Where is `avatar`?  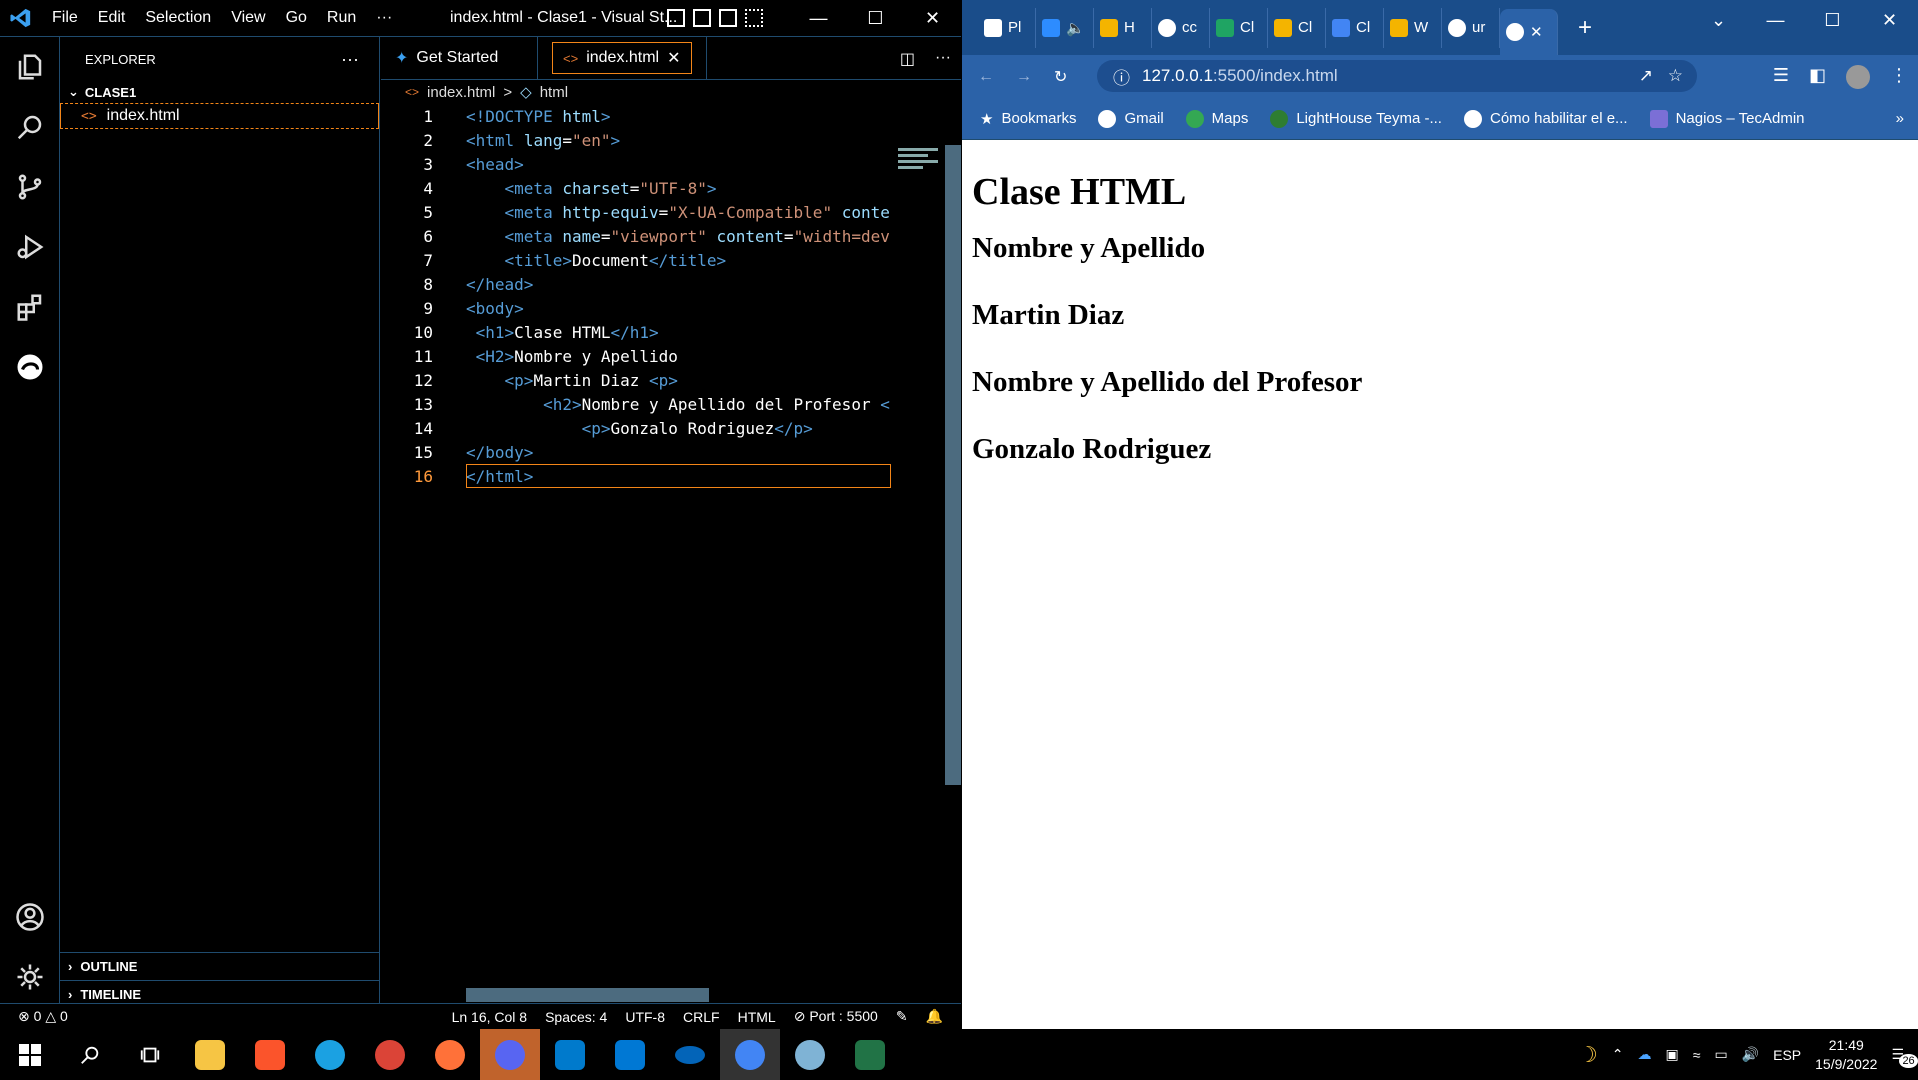 avatar is located at coordinates (1858, 77).